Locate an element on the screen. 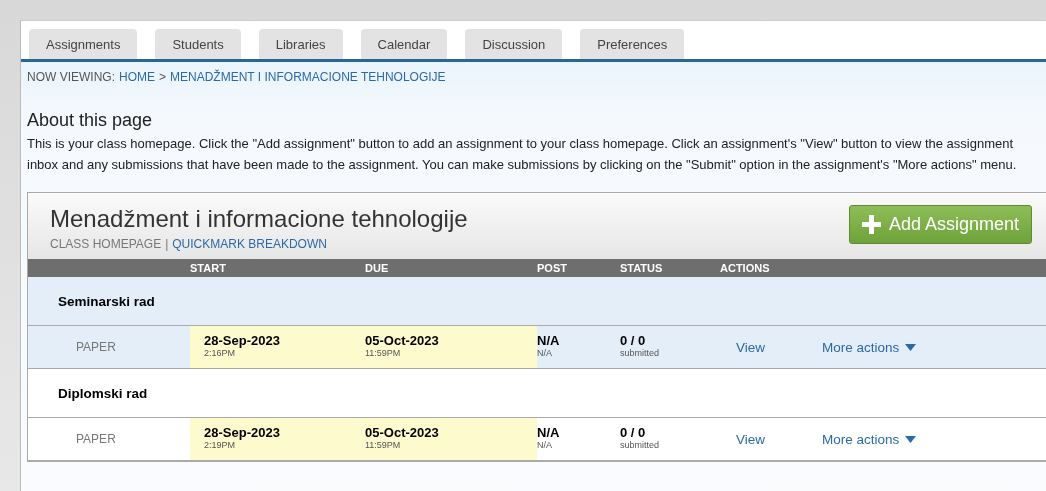 This screenshot has height=491, width=1046. plus-icon is located at coordinates (871, 224).